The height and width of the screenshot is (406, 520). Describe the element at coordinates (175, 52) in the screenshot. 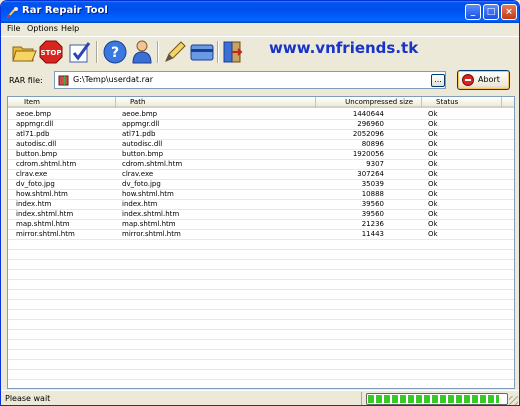

I see `edit-icon` at that location.